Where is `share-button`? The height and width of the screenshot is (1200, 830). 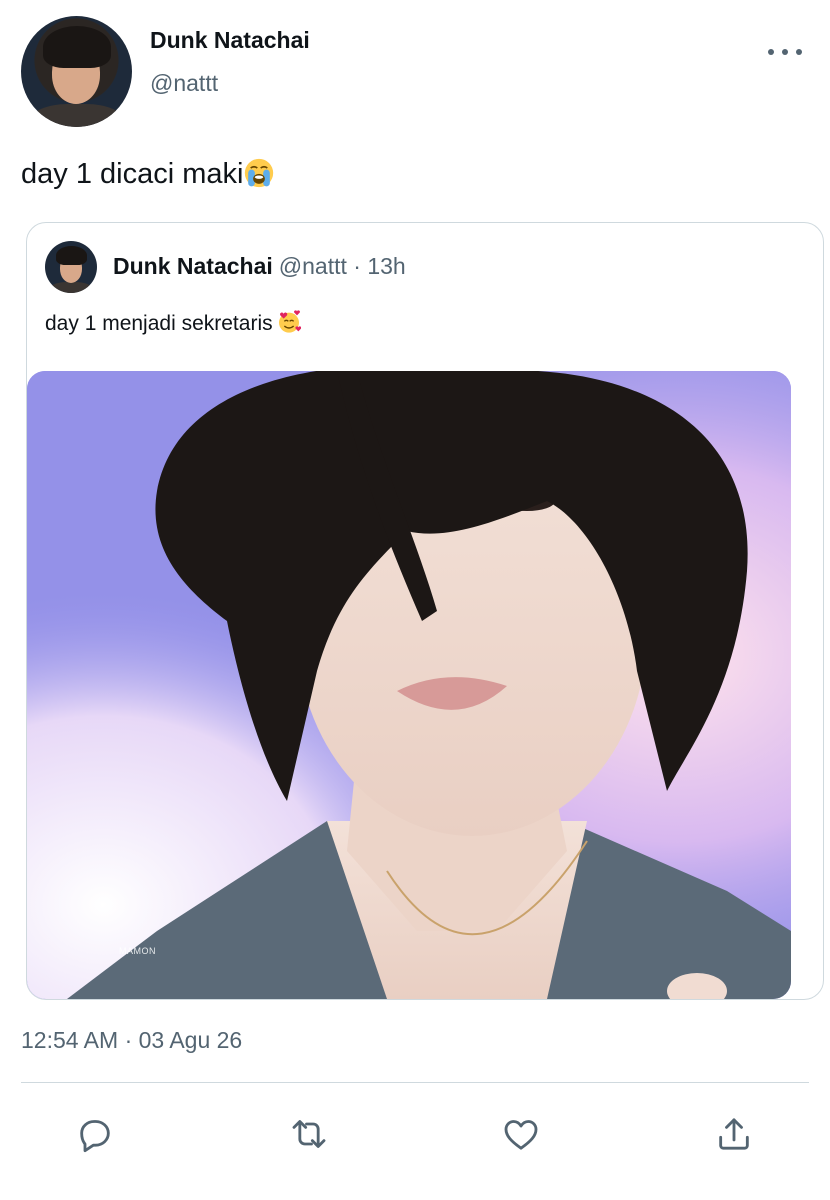 share-button is located at coordinates (734, 1134).